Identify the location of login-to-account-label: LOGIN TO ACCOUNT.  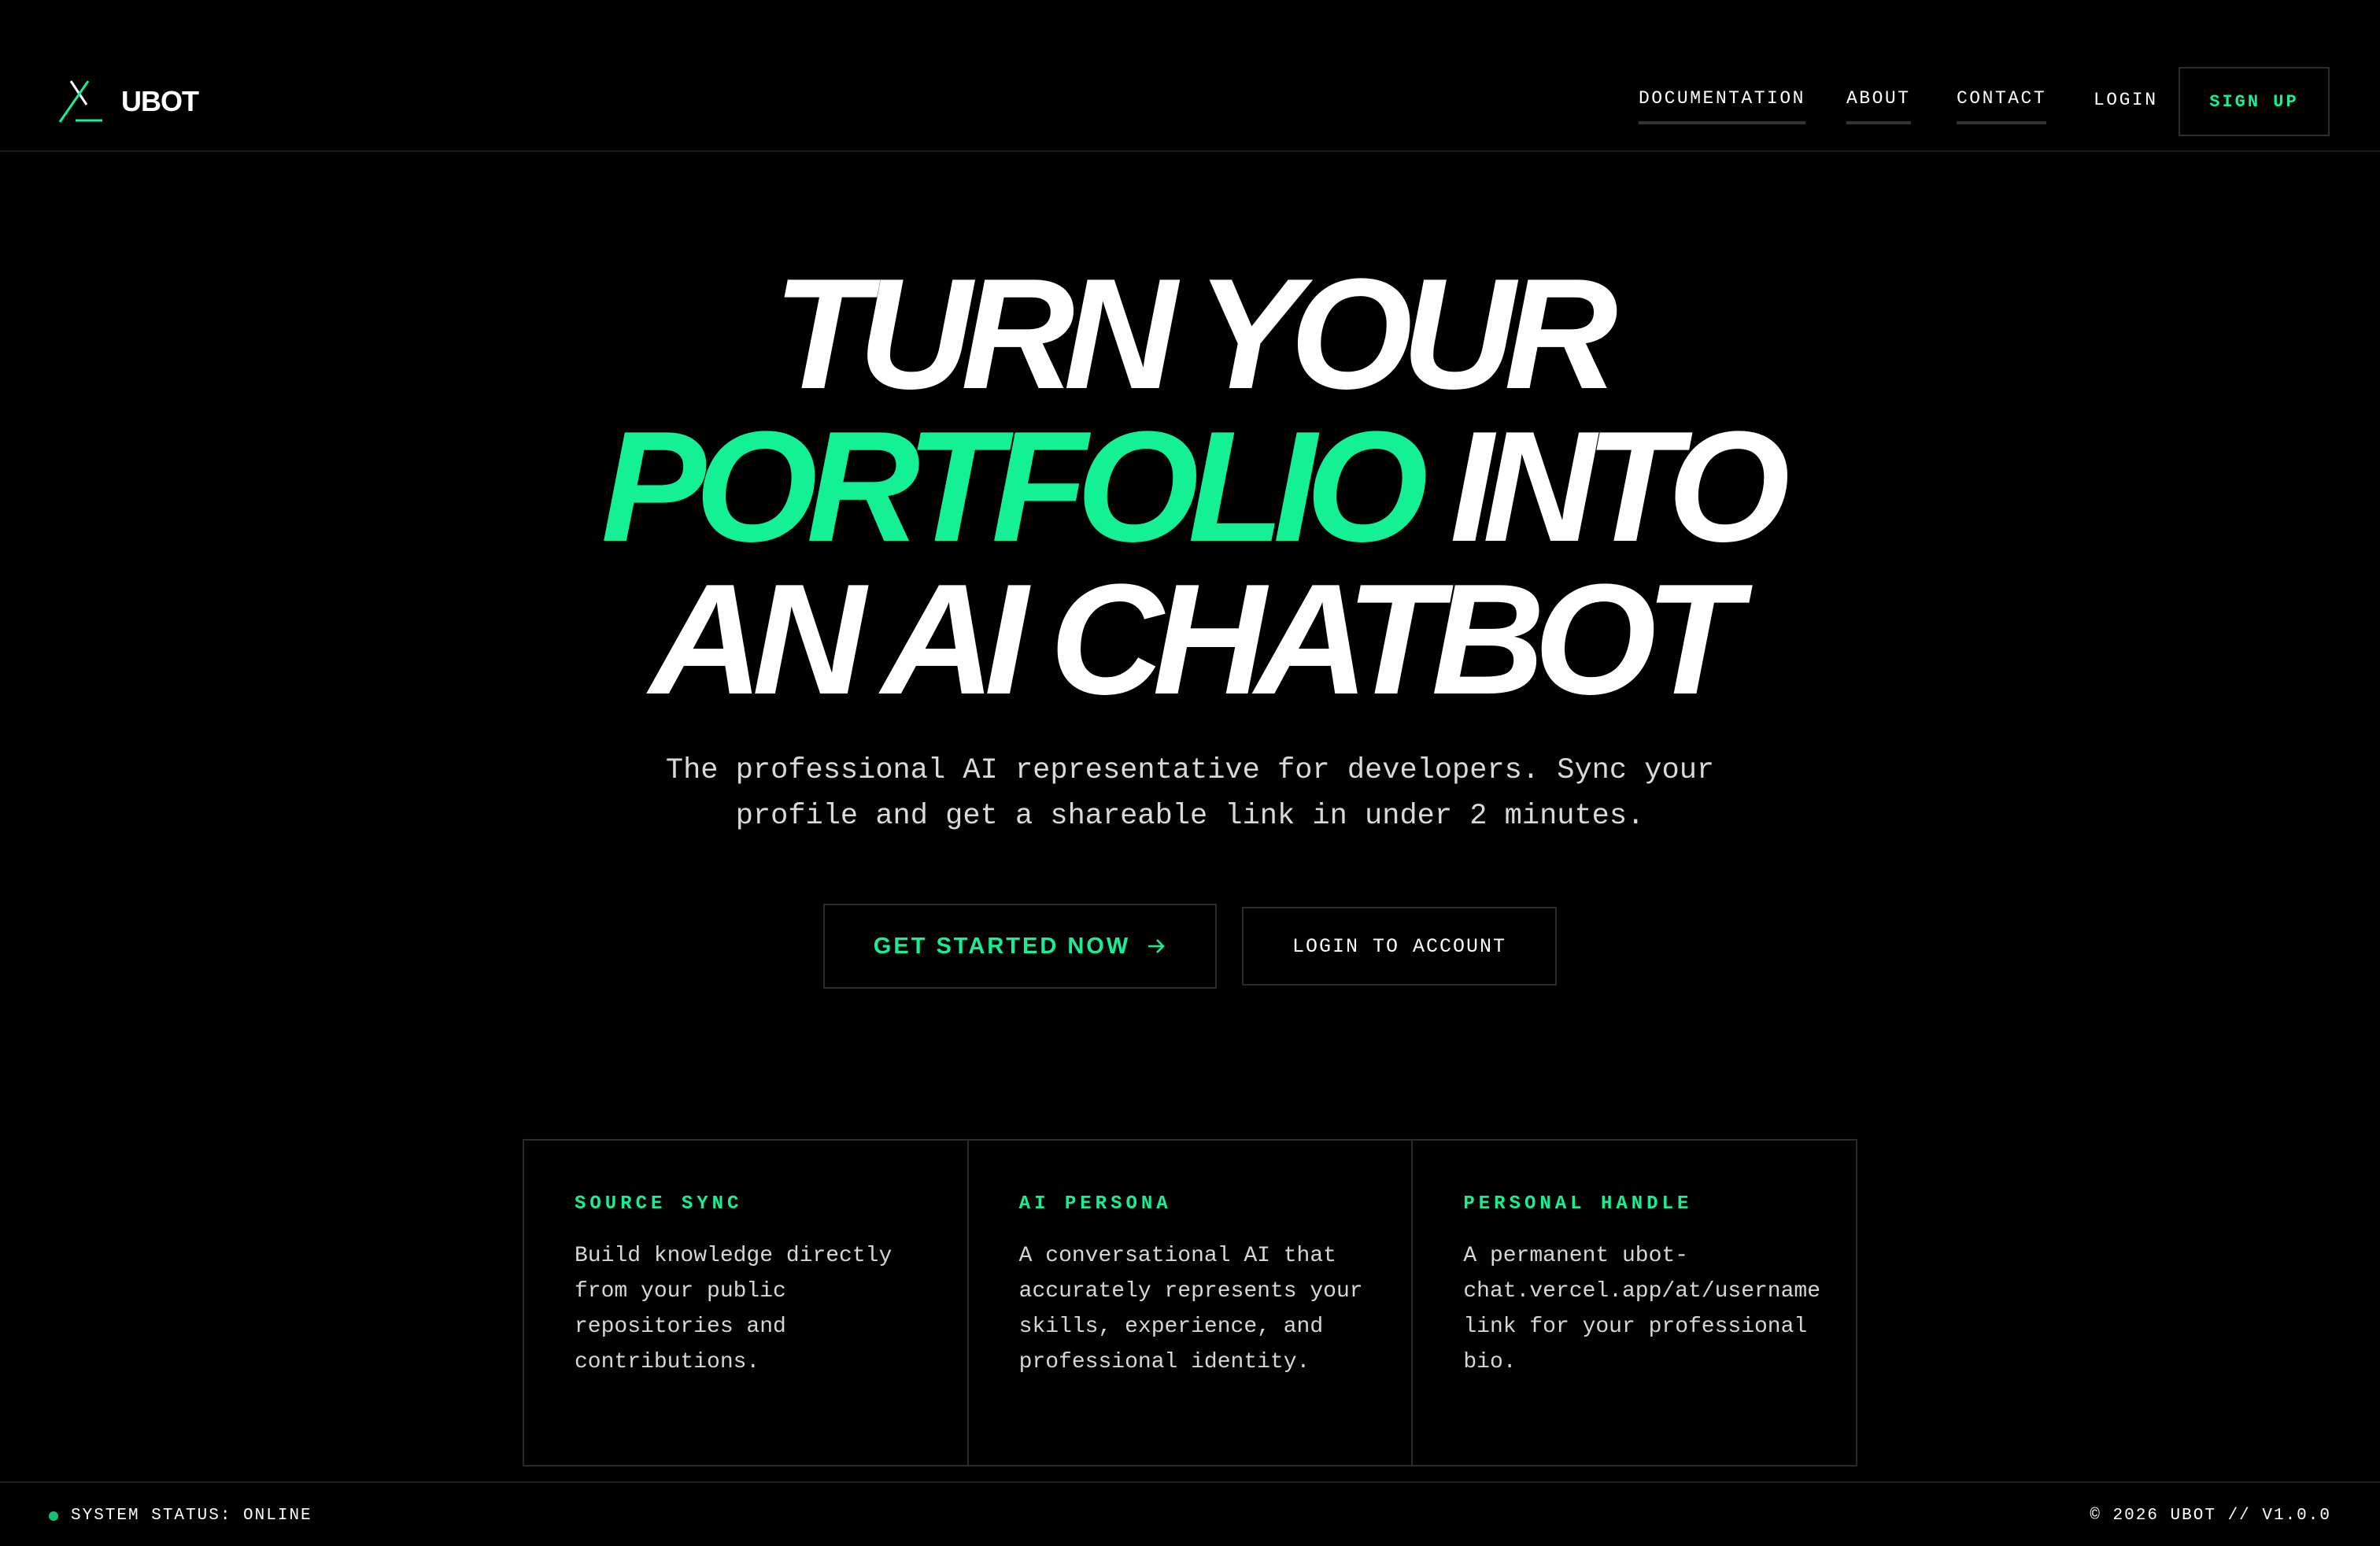
(1399, 946).